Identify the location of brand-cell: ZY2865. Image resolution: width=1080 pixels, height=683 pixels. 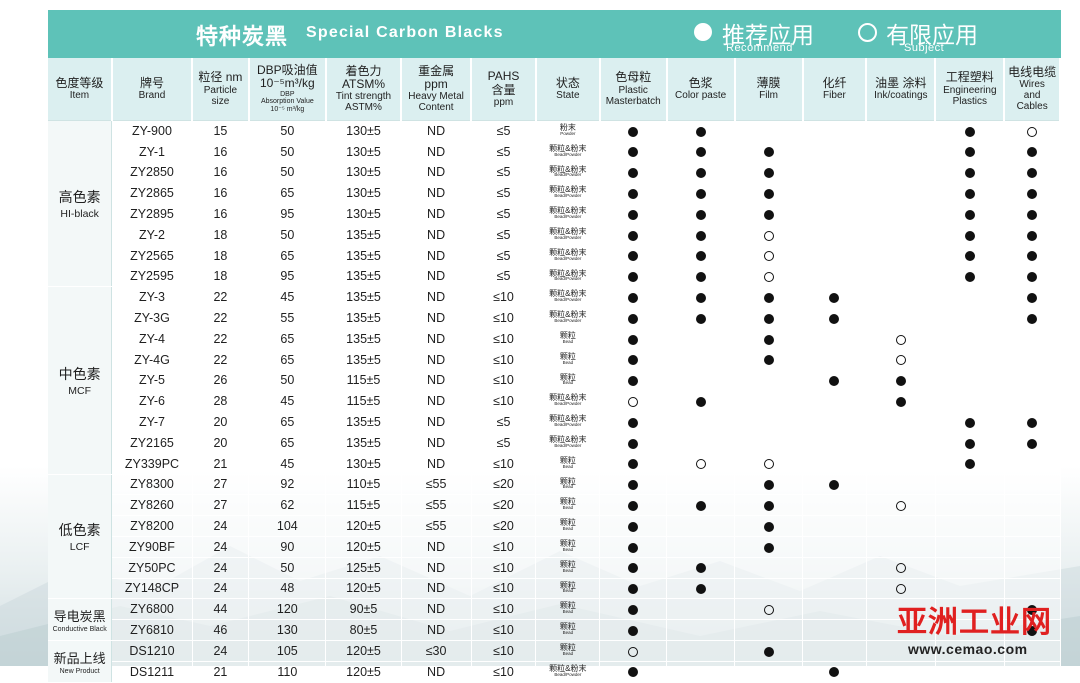
(152, 193).